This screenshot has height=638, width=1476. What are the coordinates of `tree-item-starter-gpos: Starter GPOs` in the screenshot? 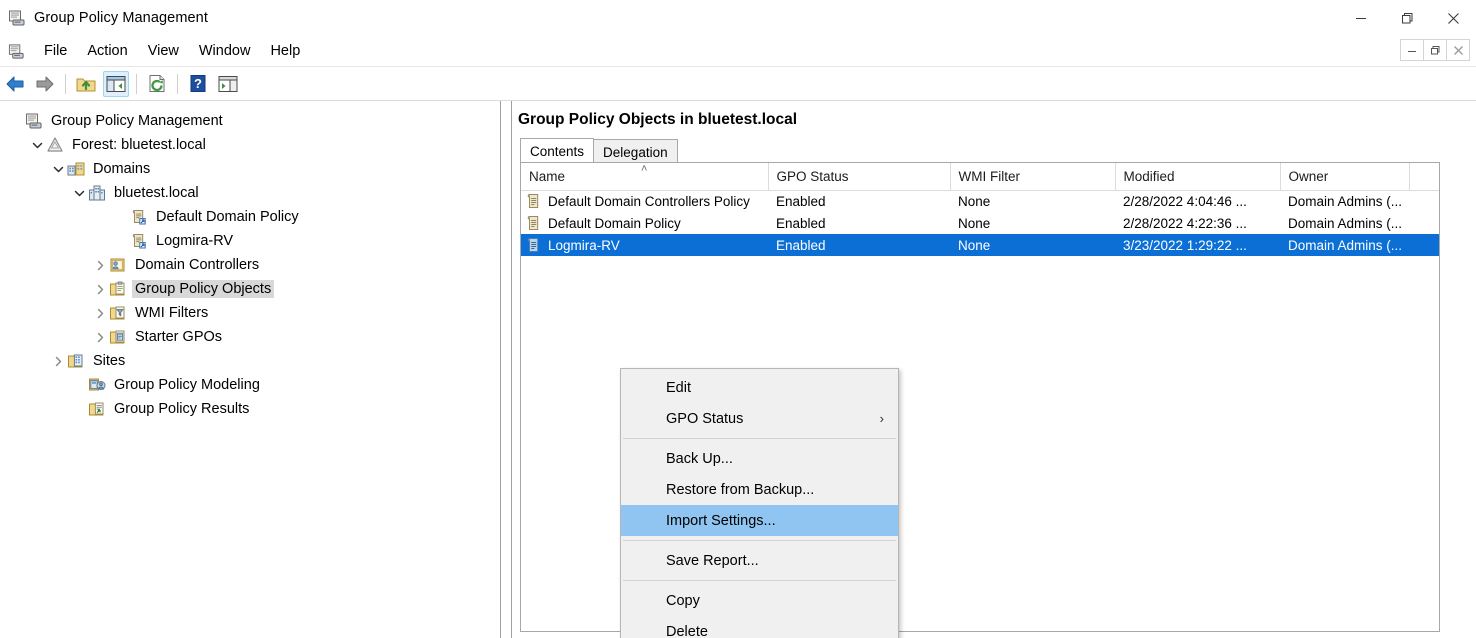 It's located at (249, 337).